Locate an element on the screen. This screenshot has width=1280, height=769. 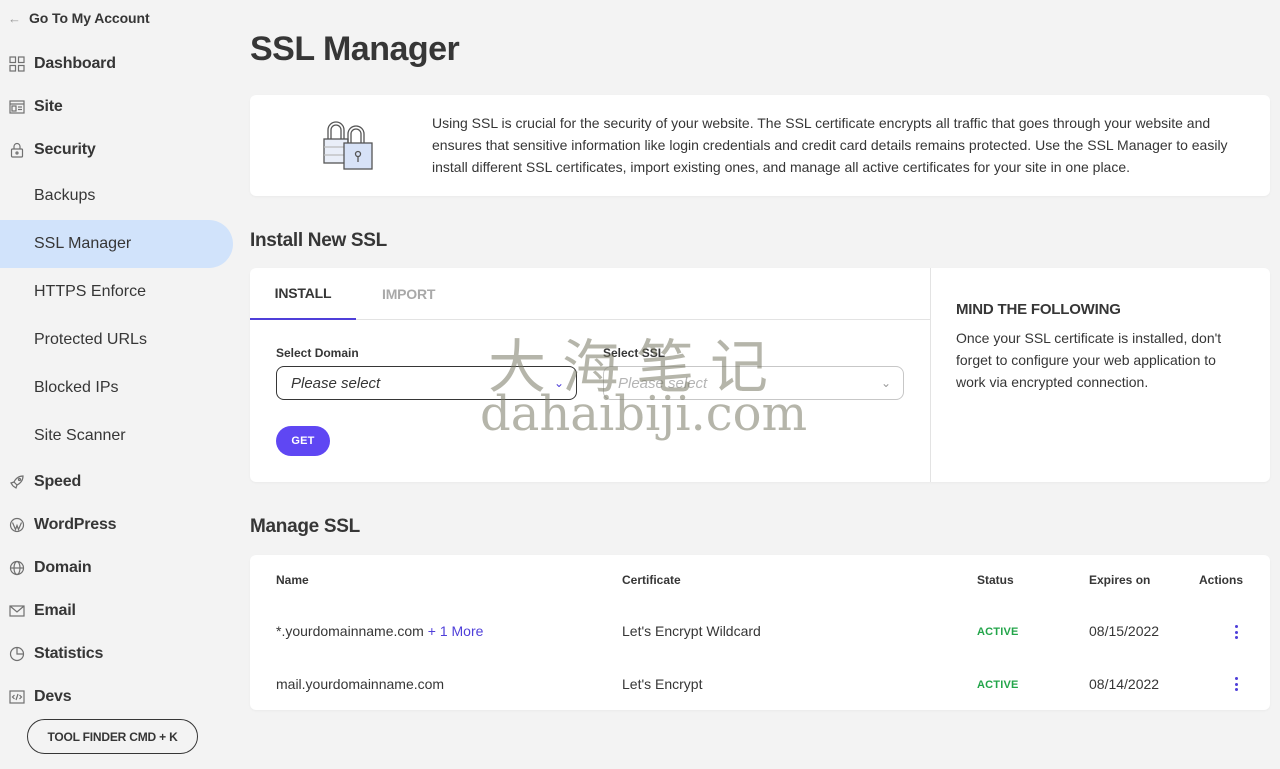
sidebar-item-wordpress: WordPress is located at coordinates (58, 525).